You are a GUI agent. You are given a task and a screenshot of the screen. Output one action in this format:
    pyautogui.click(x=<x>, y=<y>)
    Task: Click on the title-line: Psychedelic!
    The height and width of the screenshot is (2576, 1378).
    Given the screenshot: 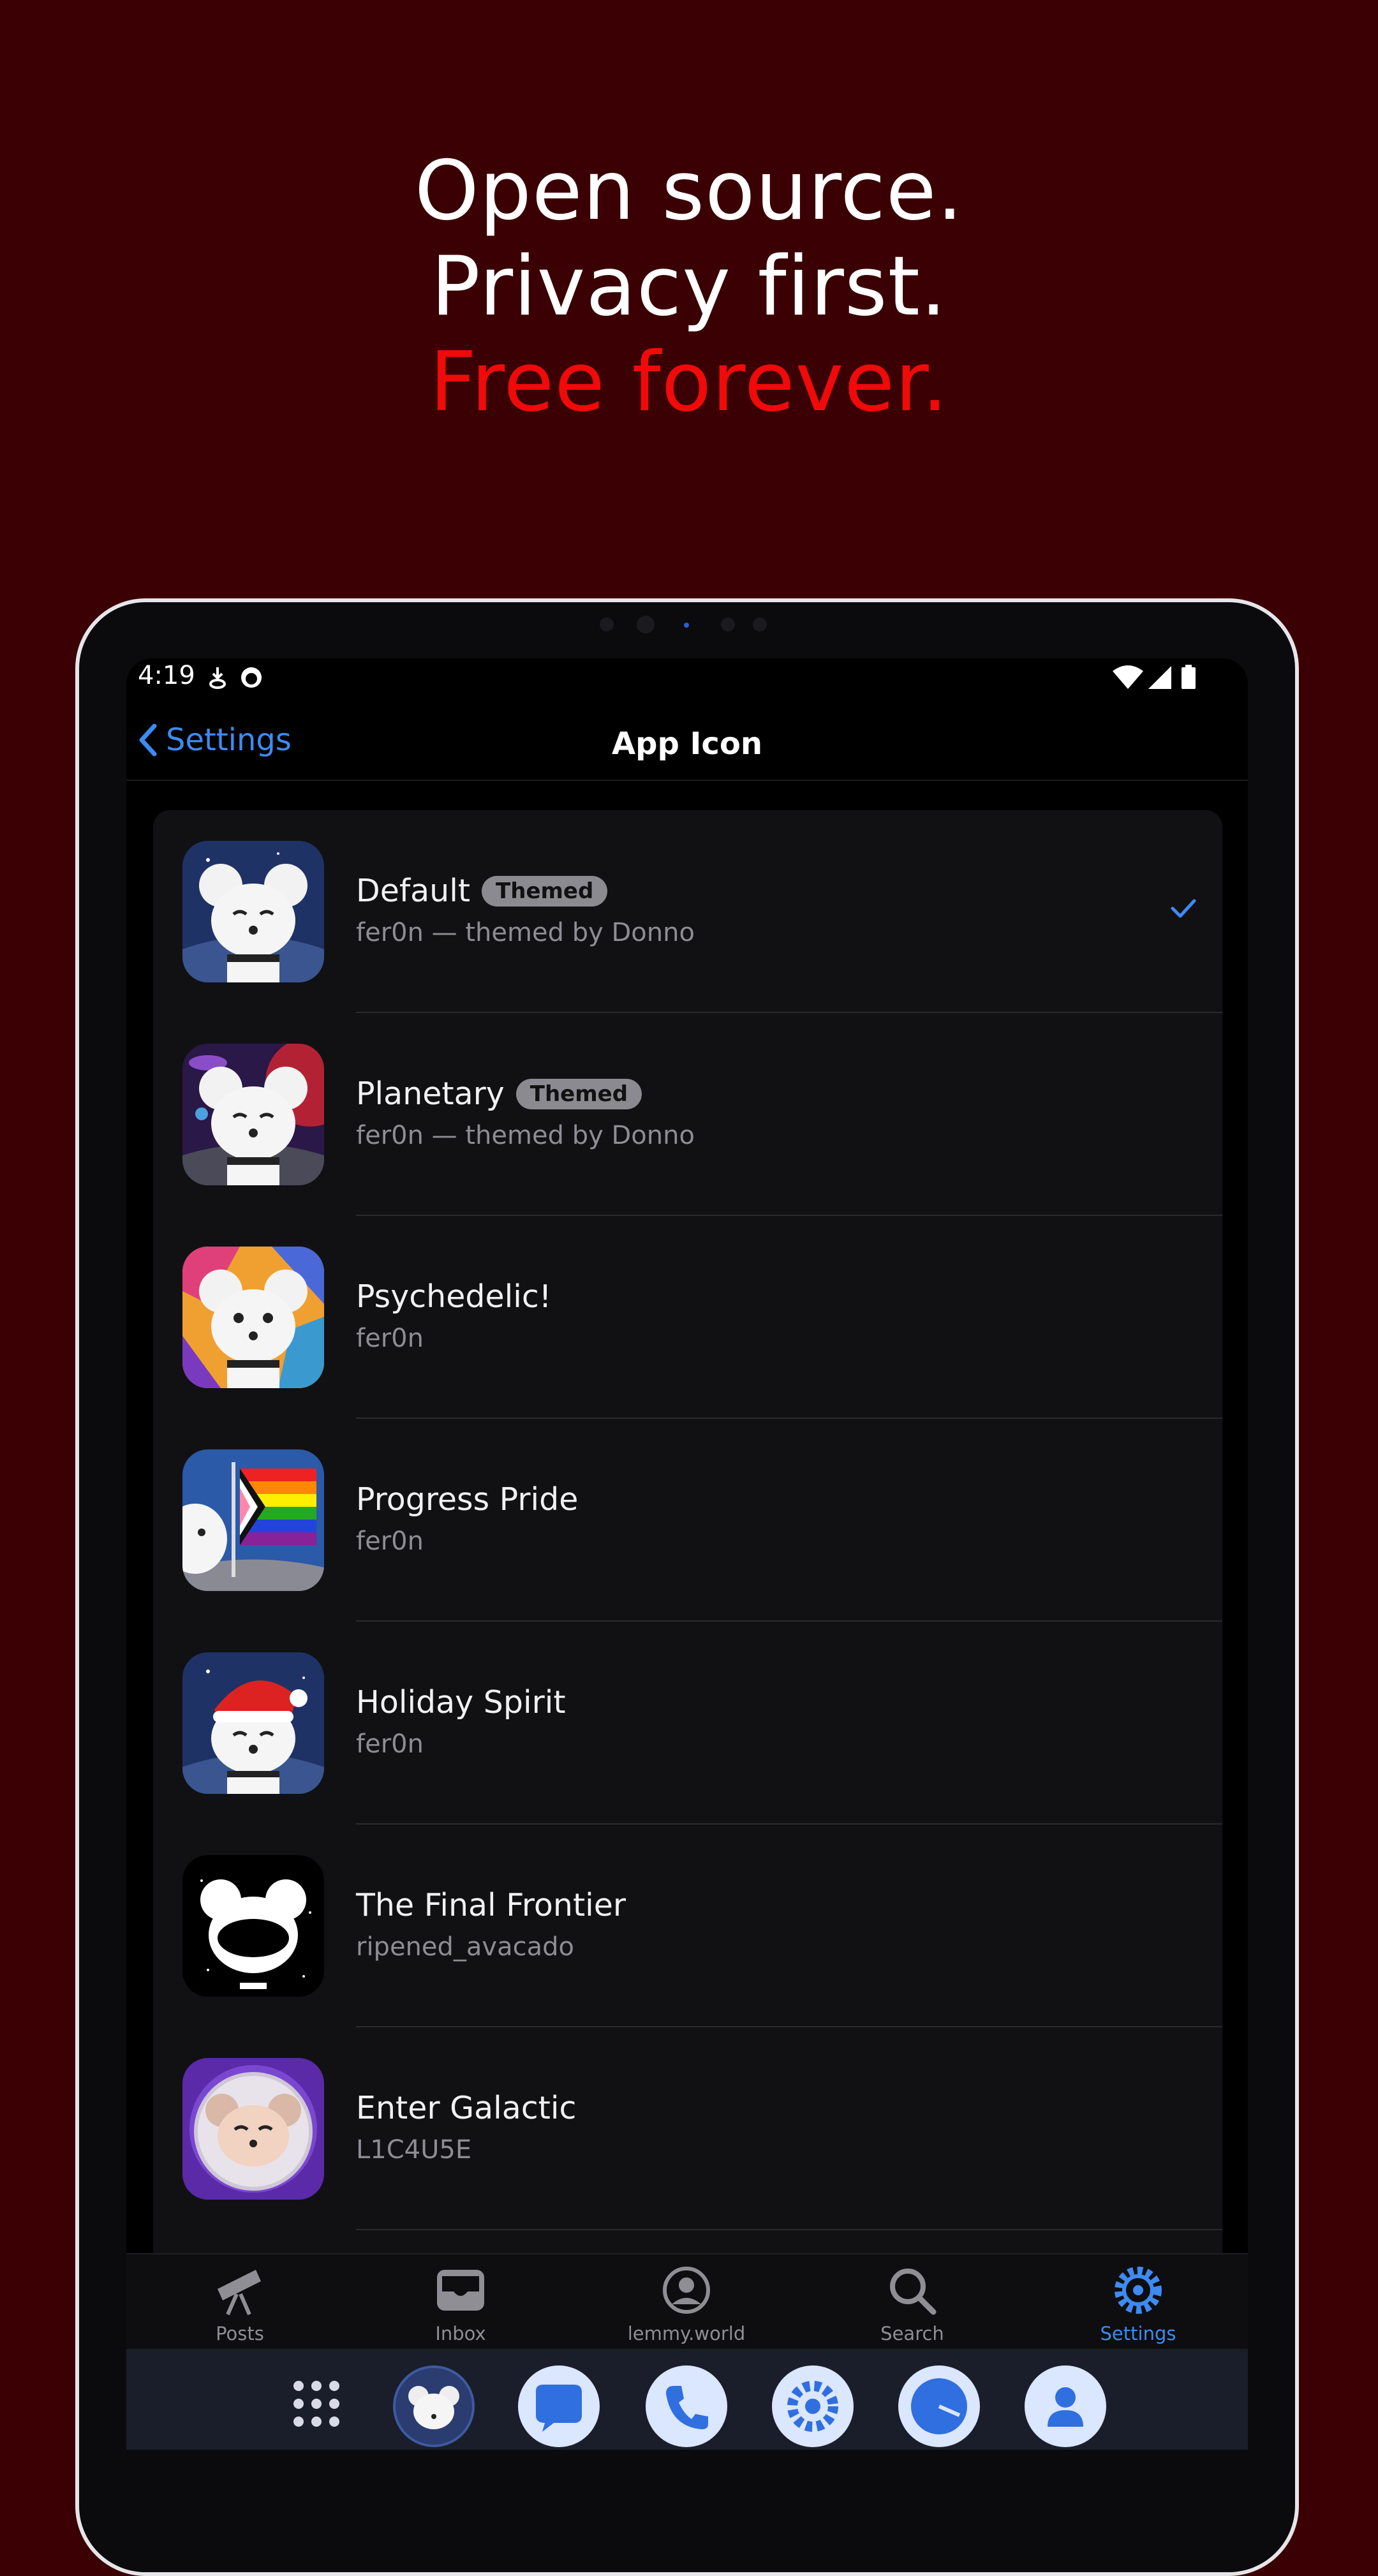 What is the action you would take?
    pyautogui.click(x=453, y=1296)
    